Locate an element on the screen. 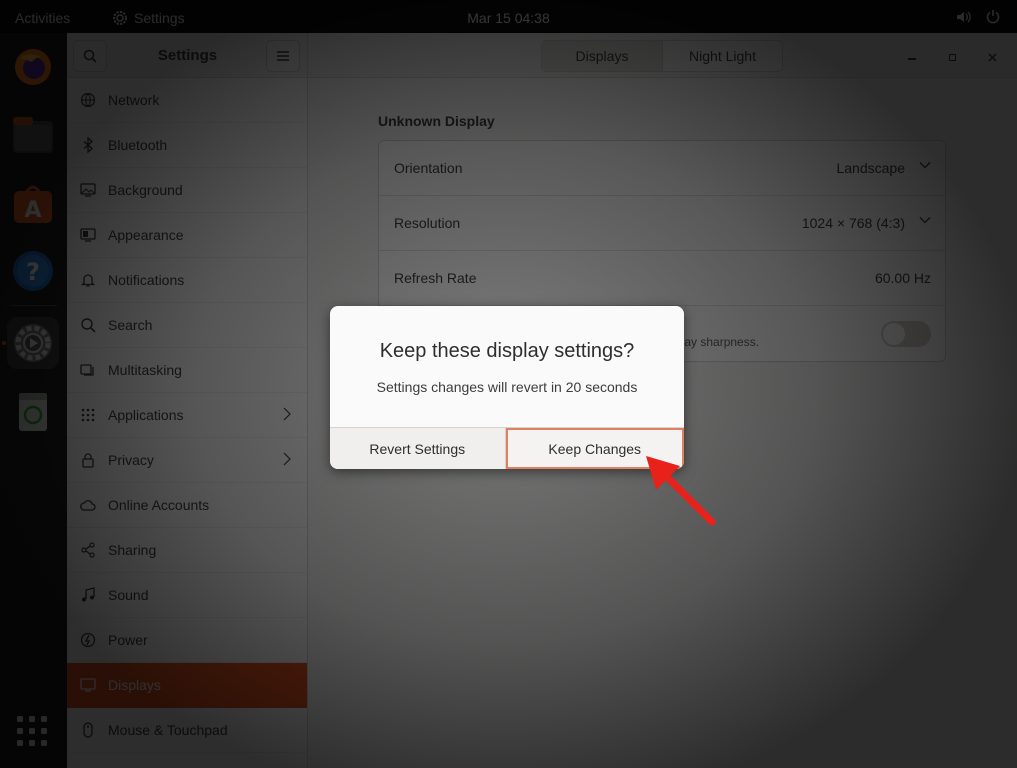 The image size is (1017, 768). power-icon is located at coordinates (88, 640).